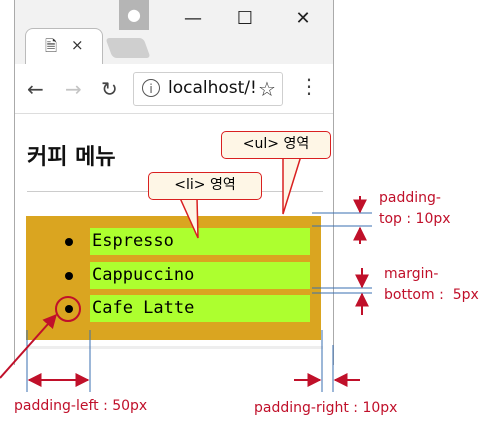 This screenshot has height=447, width=500. I want to click on margin-bottom-label: margin-, so click(411, 274).